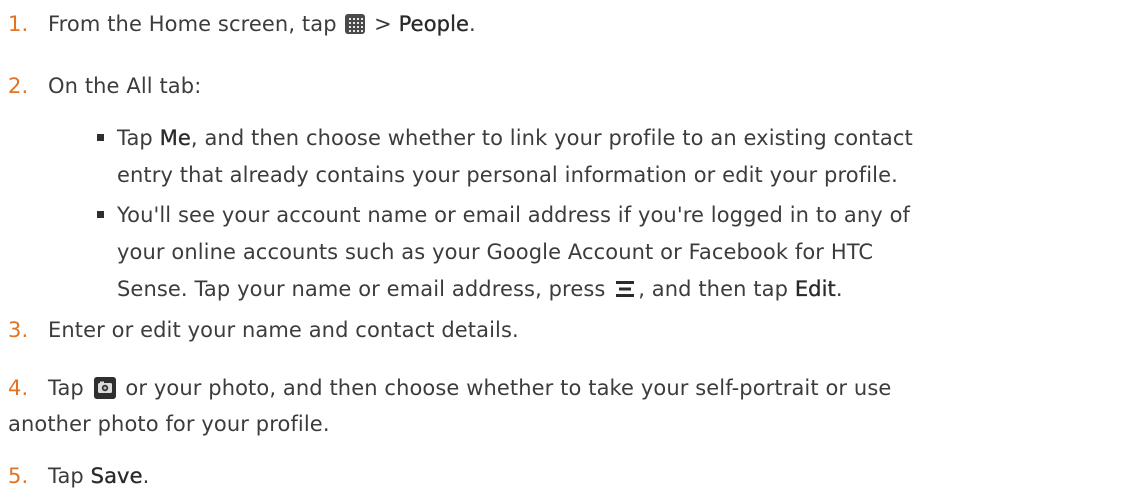 The height and width of the screenshot is (494, 1122). I want to click on step-number: 1., so click(18, 24).